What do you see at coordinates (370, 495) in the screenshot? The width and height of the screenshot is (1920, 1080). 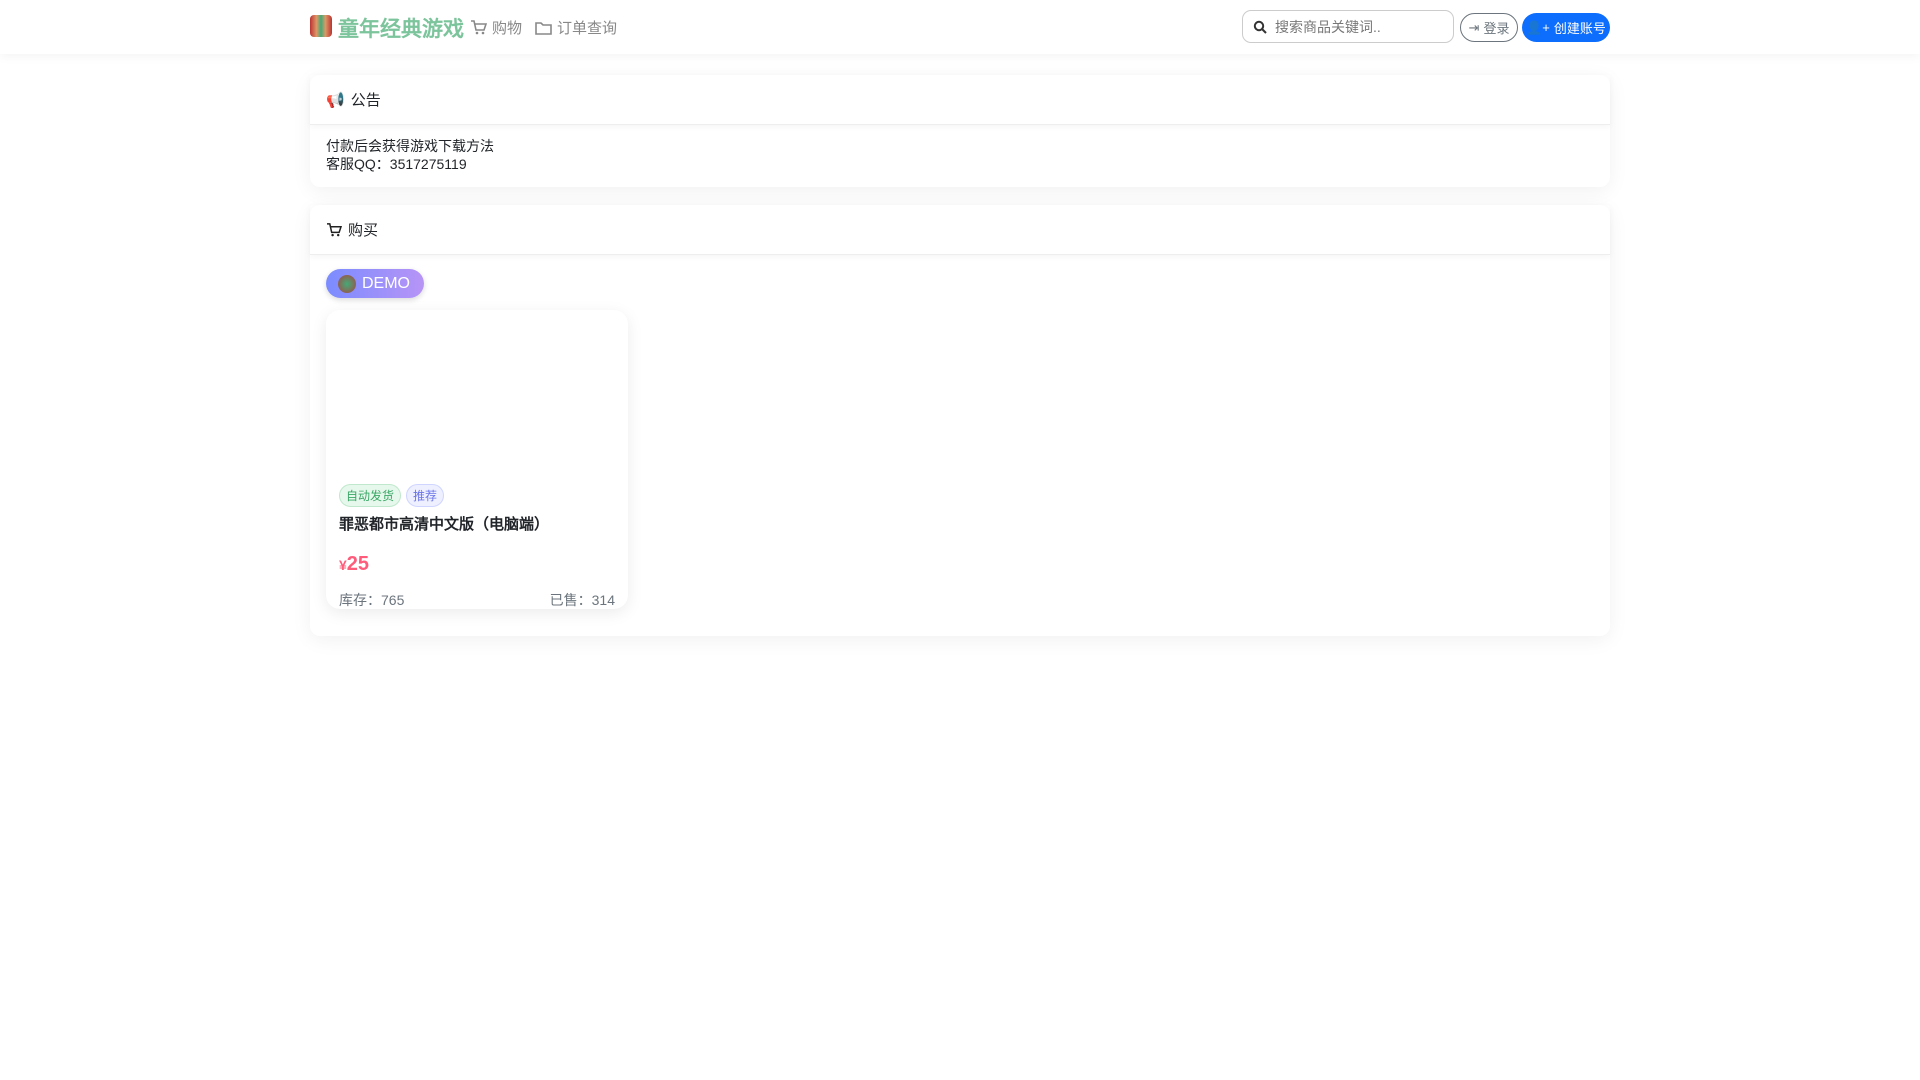 I see `tag-auto-delivery: 自动发货` at bounding box center [370, 495].